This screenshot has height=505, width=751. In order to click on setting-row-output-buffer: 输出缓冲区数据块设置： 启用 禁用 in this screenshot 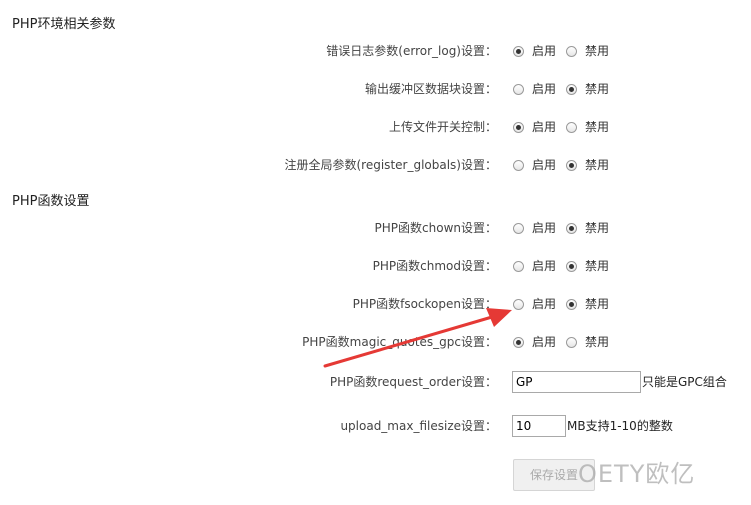, I will do `click(375, 89)`.